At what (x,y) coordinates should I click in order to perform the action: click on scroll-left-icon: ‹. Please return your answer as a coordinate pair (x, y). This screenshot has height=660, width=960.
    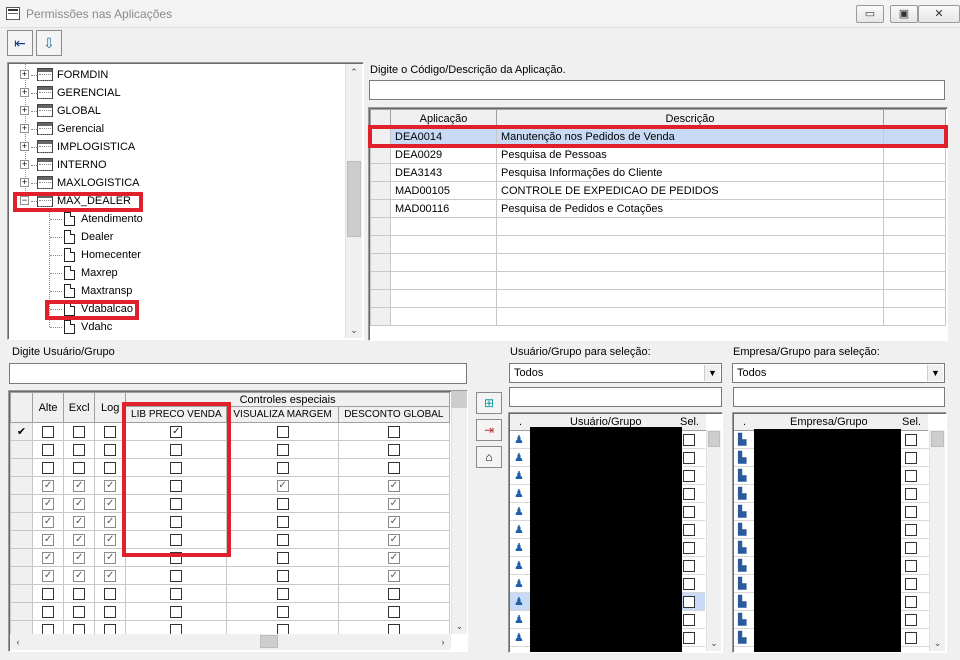
    Looking at the image, I should click on (18, 642).